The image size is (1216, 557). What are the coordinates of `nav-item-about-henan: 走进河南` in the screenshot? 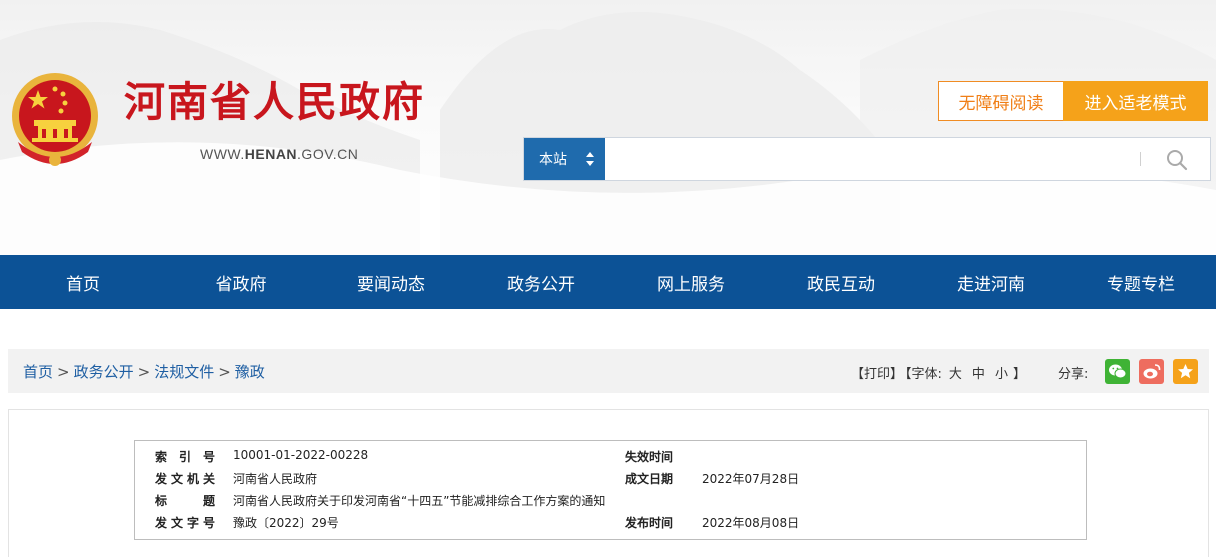 It's located at (991, 282).